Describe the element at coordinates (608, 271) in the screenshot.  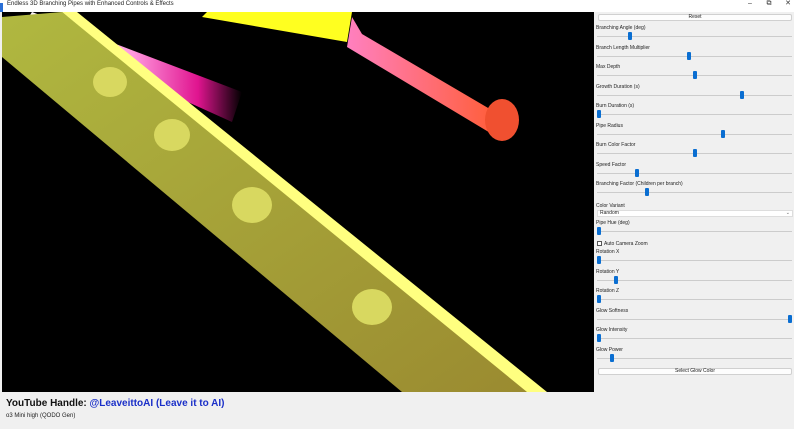
I see `rotation-y-label: Rotation Y` at that location.